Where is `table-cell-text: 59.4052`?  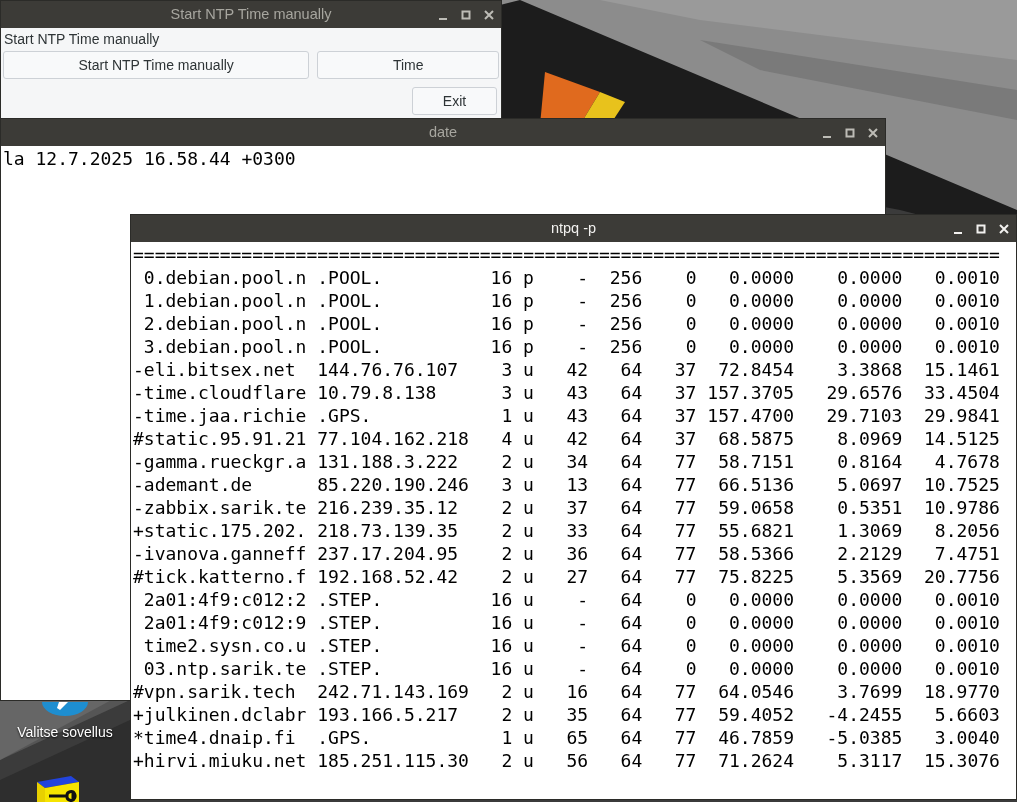 table-cell-text: 59.4052 is located at coordinates (755, 714).